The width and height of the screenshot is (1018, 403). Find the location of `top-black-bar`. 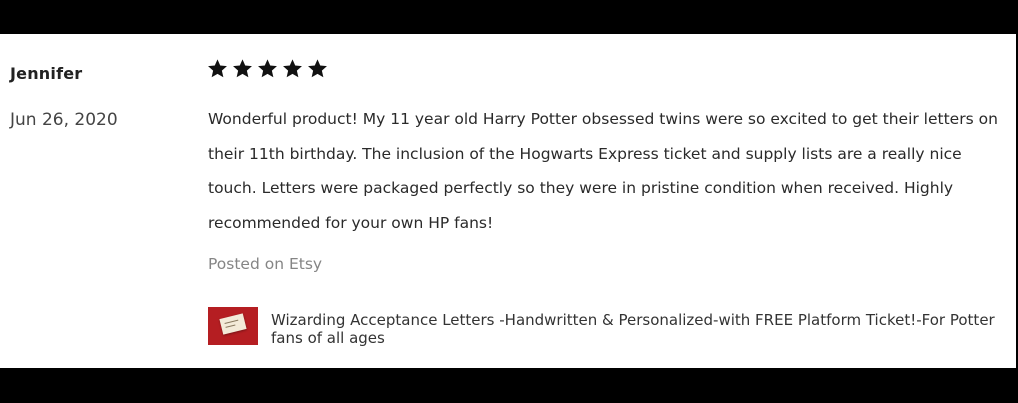

top-black-bar is located at coordinates (509, 17).